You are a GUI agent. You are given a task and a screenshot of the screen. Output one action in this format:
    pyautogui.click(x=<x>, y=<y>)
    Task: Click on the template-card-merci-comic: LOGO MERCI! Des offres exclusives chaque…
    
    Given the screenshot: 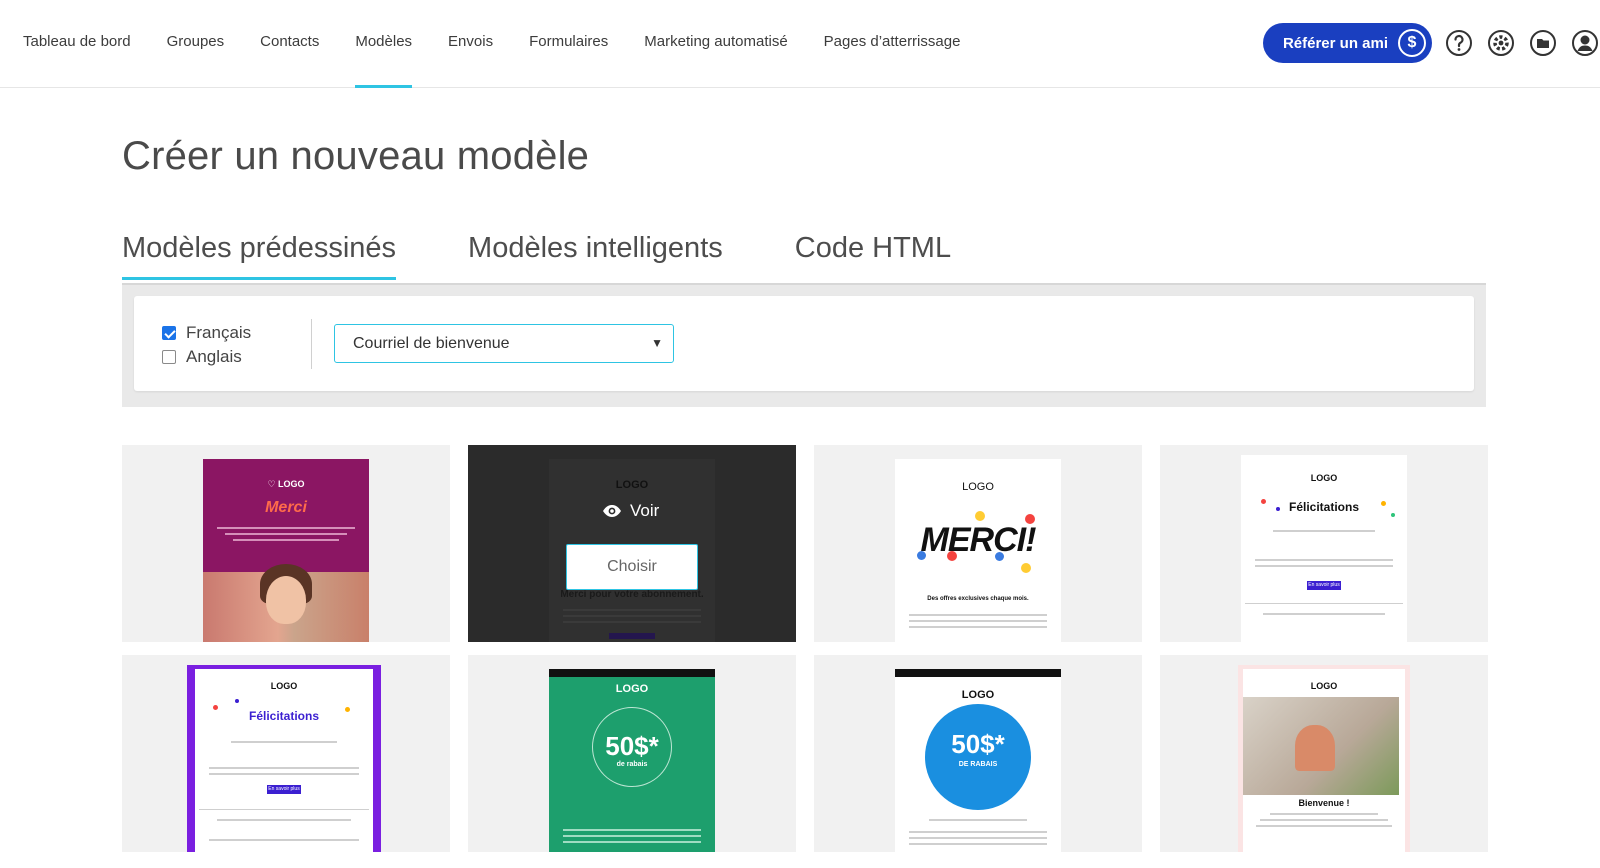 What is the action you would take?
    pyautogui.click(x=978, y=543)
    